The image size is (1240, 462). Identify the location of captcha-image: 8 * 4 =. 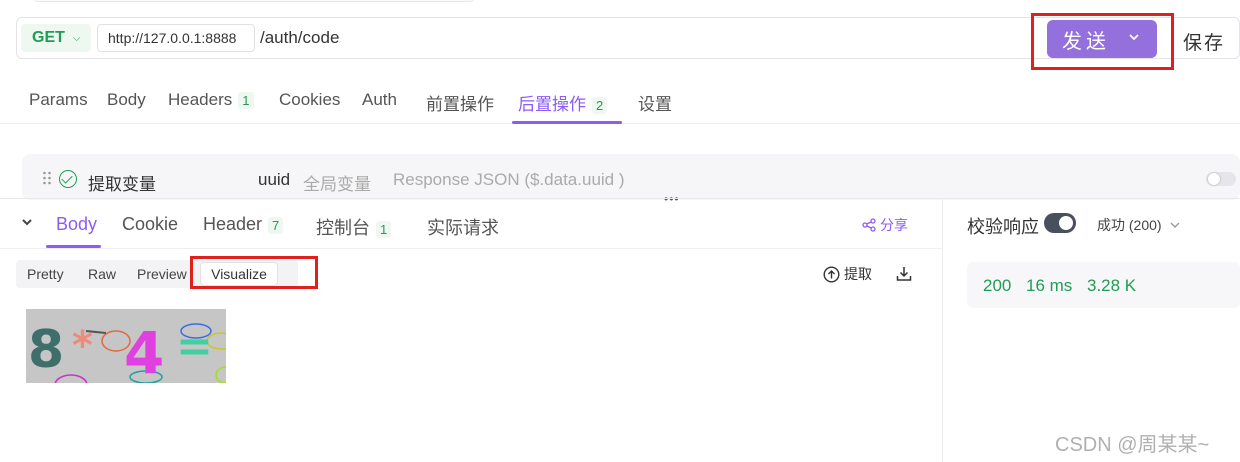
(126, 346).